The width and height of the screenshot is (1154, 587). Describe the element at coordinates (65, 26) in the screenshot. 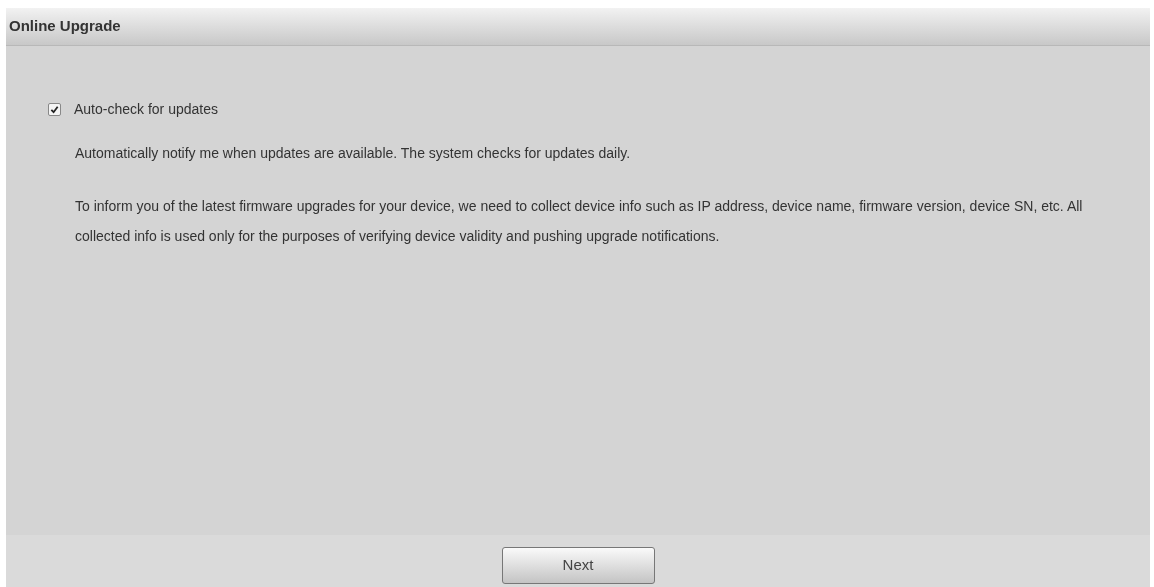

I see `panel-title: Online Upgrade` at that location.